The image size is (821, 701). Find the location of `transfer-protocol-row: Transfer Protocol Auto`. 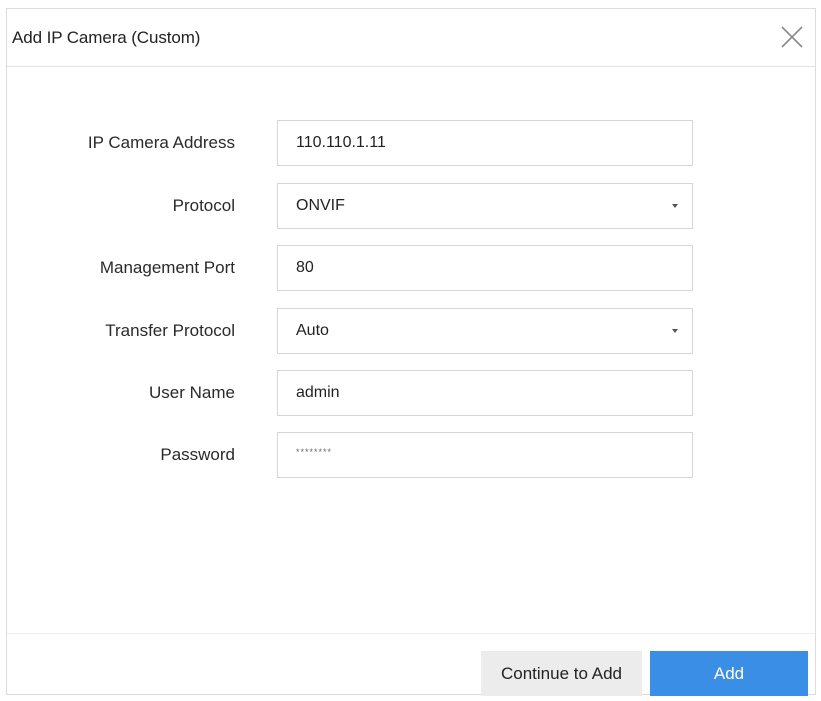

transfer-protocol-row: Transfer Protocol Auto is located at coordinates (411, 331).